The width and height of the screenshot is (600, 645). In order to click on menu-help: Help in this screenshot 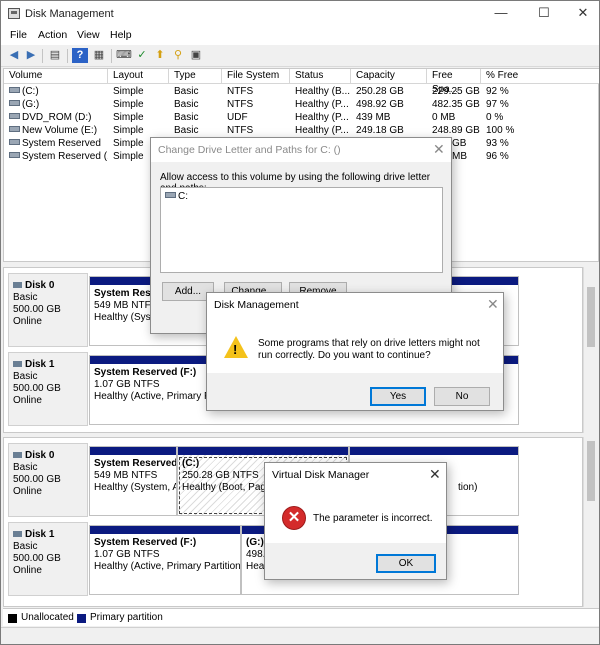, I will do `click(121, 35)`.